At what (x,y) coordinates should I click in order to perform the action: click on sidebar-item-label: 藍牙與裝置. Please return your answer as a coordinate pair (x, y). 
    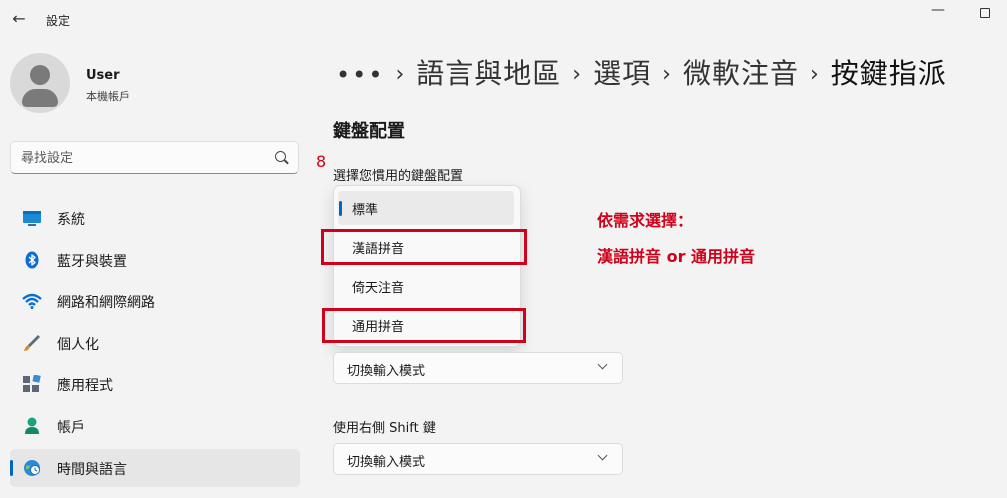
    Looking at the image, I should click on (92, 262).